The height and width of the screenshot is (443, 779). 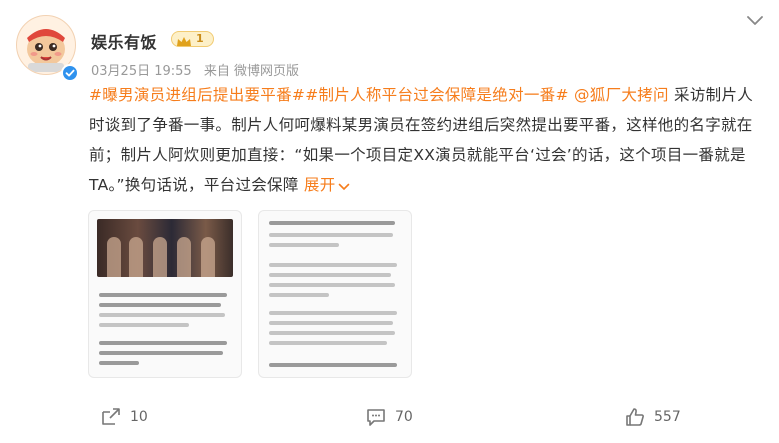 I want to click on comment-icon, so click(x=376, y=417).